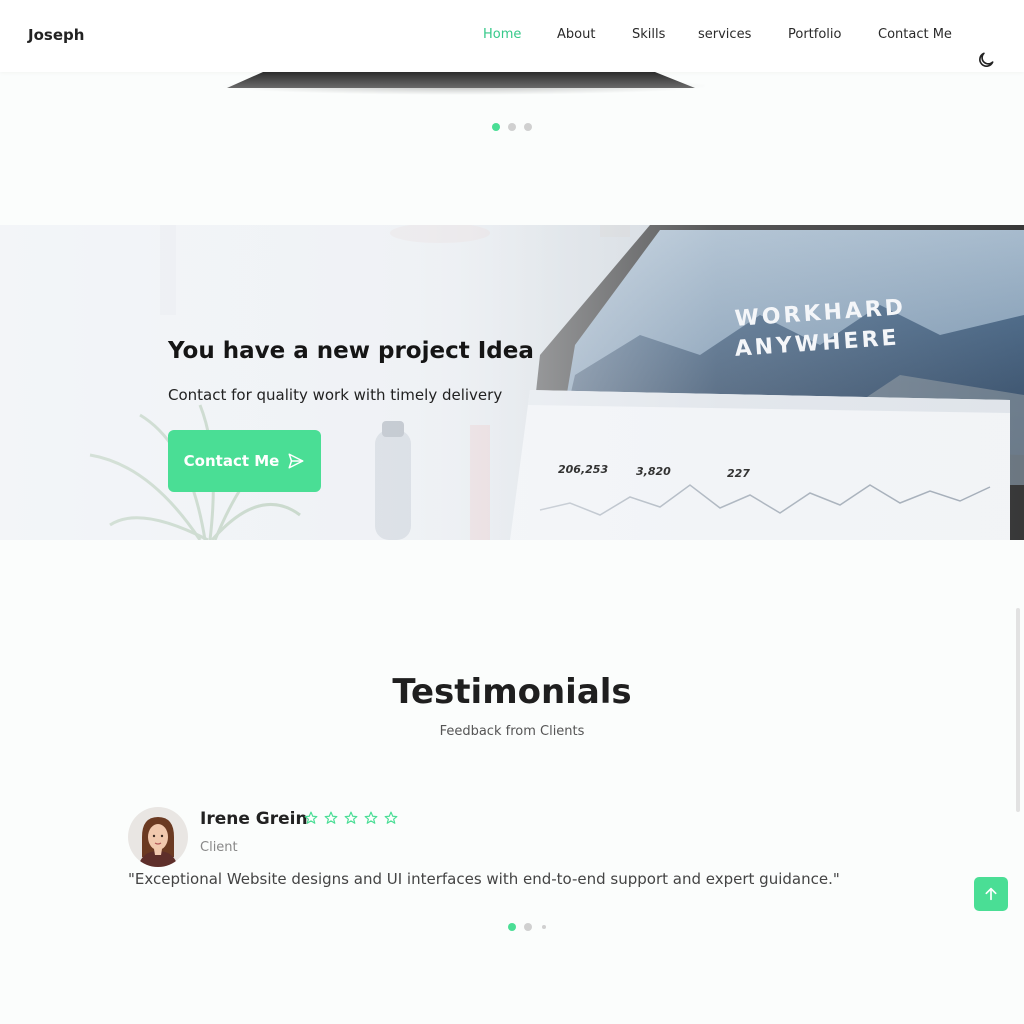  What do you see at coordinates (814, 34) in the screenshot?
I see `nav-link-portfolio: Portfolio` at bounding box center [814, 34].